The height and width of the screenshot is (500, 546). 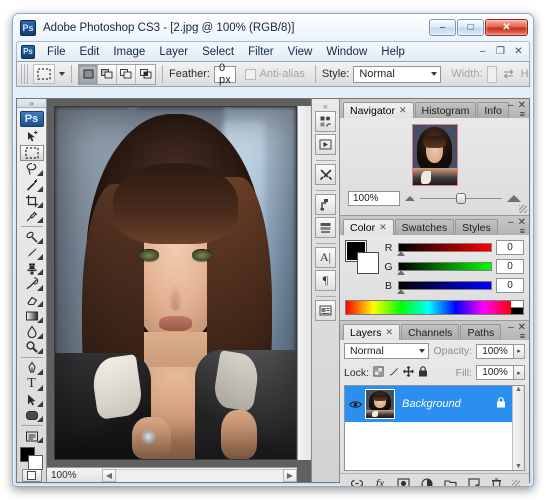 I want to click on lock-all-icon, so click(x=423, y=372).